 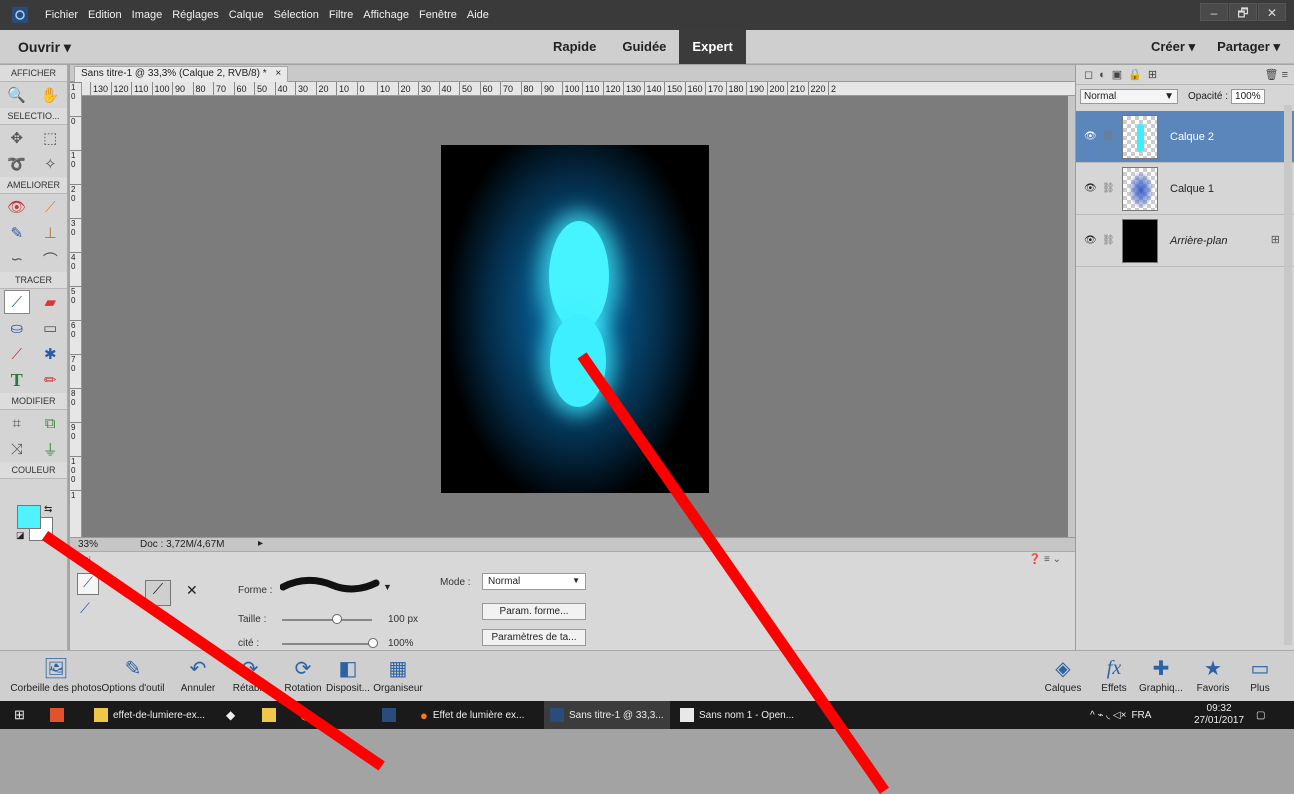 I want to click on paint-bucket-icon: ⛀, so click(x=17, y=328).